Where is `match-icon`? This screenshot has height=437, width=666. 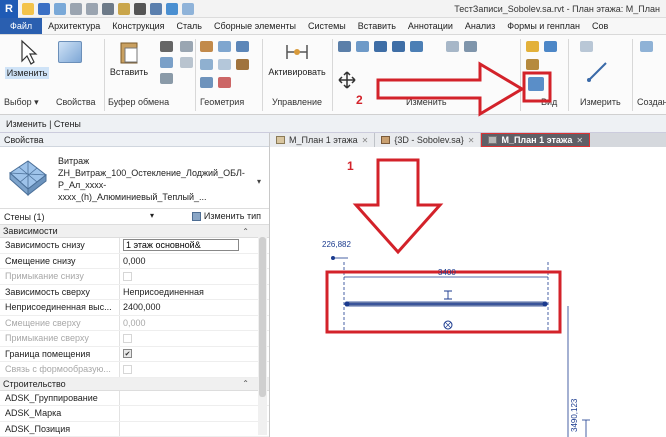
match-icon is located at coordinates (166, 78).